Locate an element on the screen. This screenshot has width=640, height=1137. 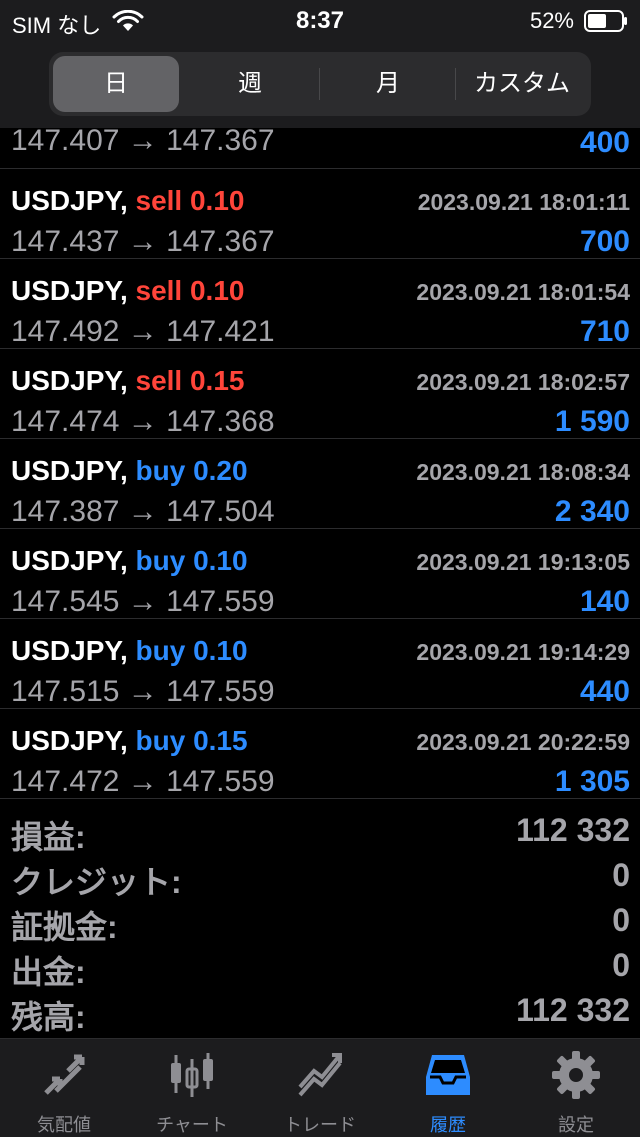
summary-credit: クレジット: 0 is located at coordinates (320, 877).